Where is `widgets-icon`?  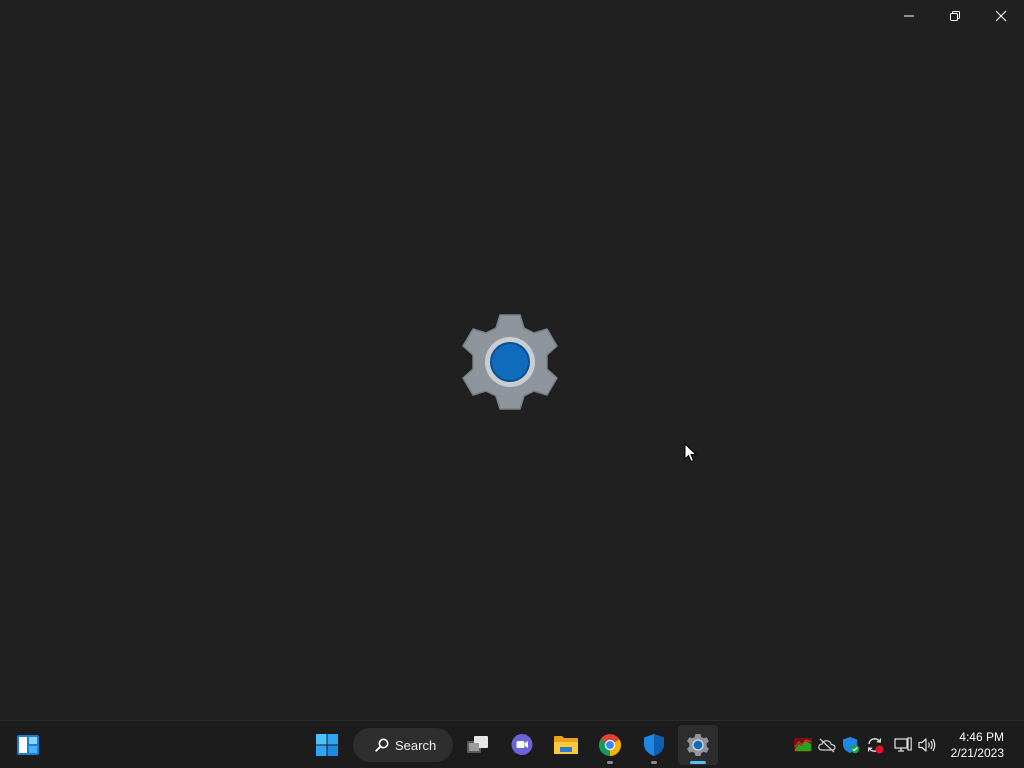
widgets-icon is located at coordinates (28, 745).